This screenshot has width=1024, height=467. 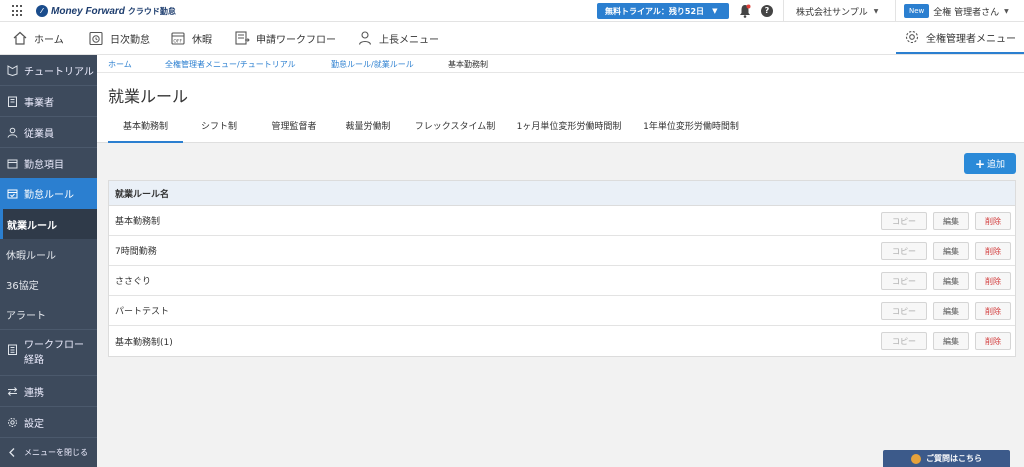 I want to click on breadcrumb-attendance-rules: 勤怠ルール/就業ルール, so click(x=372, y=64).